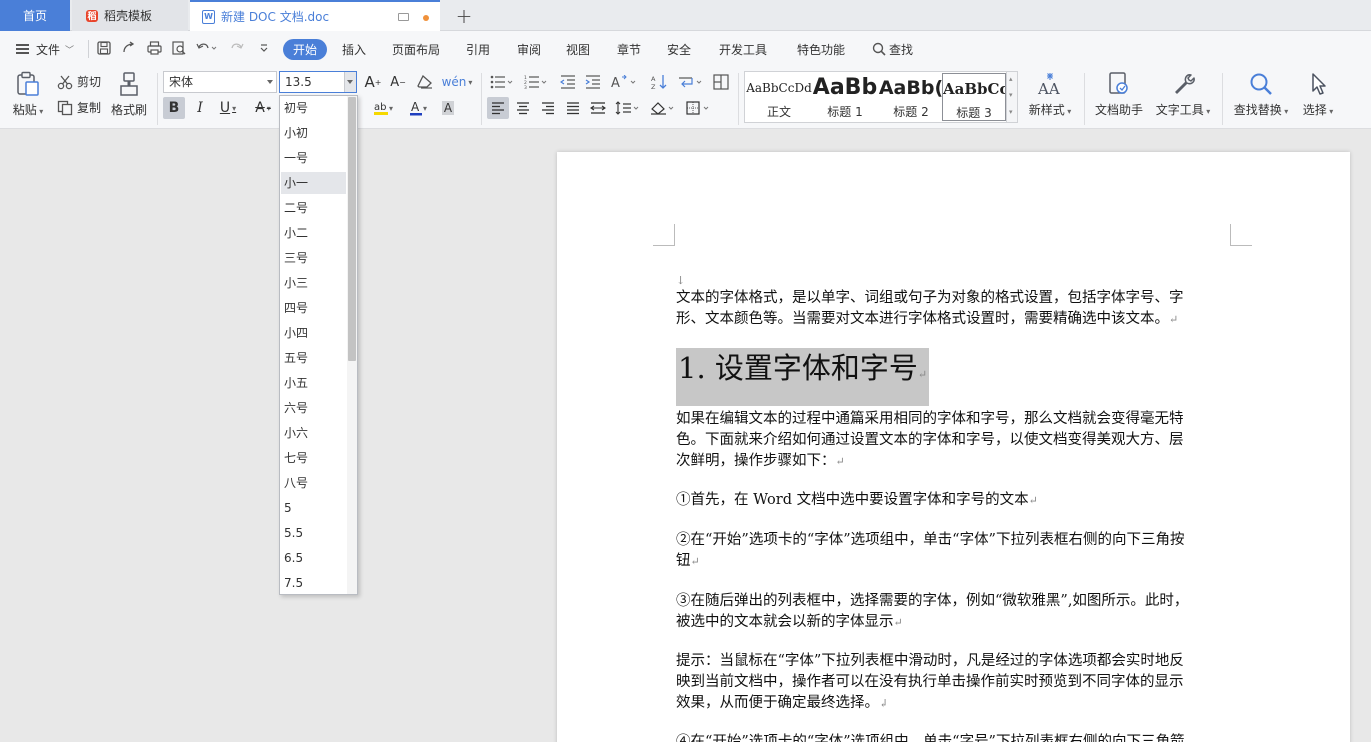 The height and width of the screenshot is (742, 1371). I want to click on tab-insert: 插入, so click(354, 49).